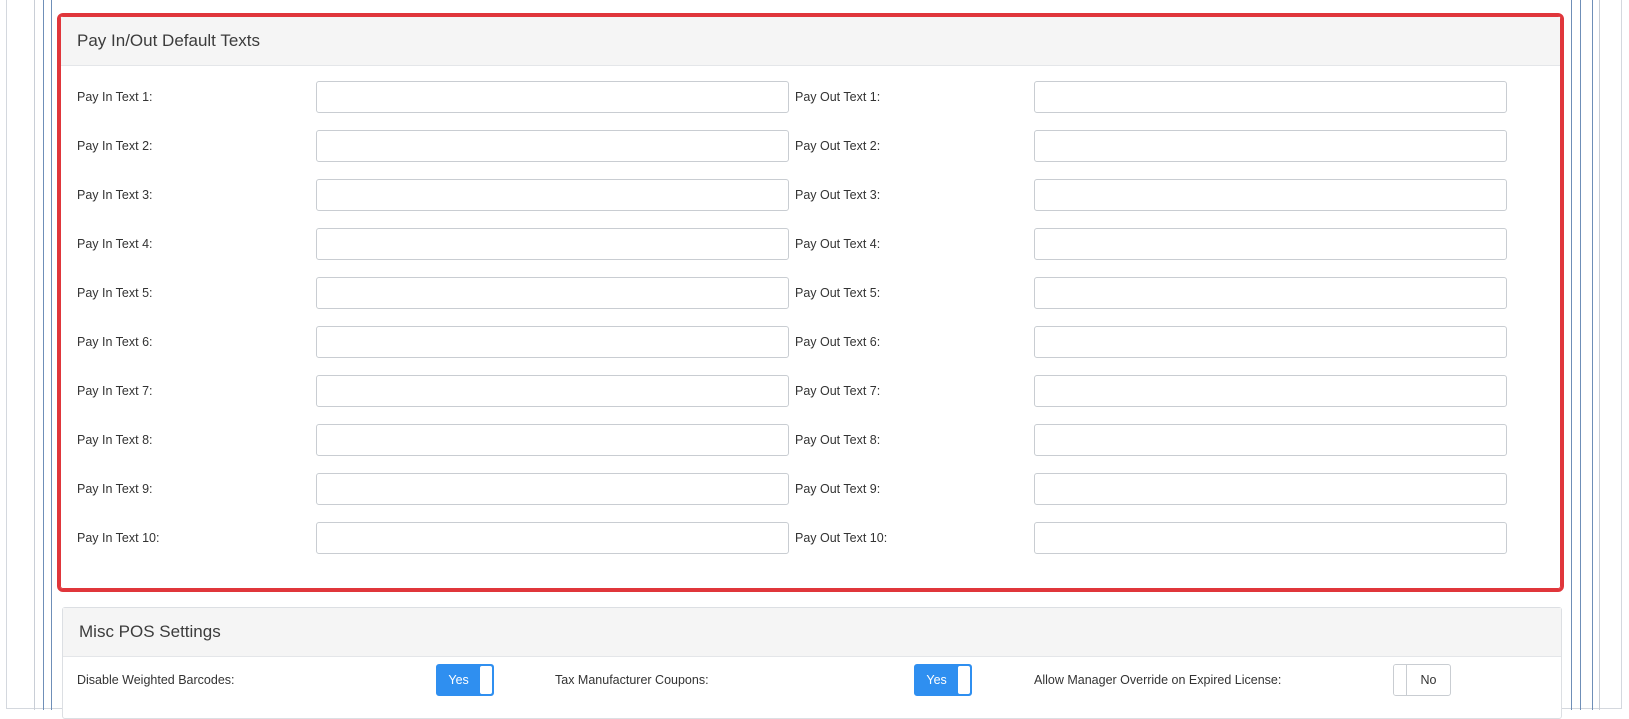  I want to click on pay-text-row: Pay In Text 2: Pay Out Text 2:, so click(810, 147).